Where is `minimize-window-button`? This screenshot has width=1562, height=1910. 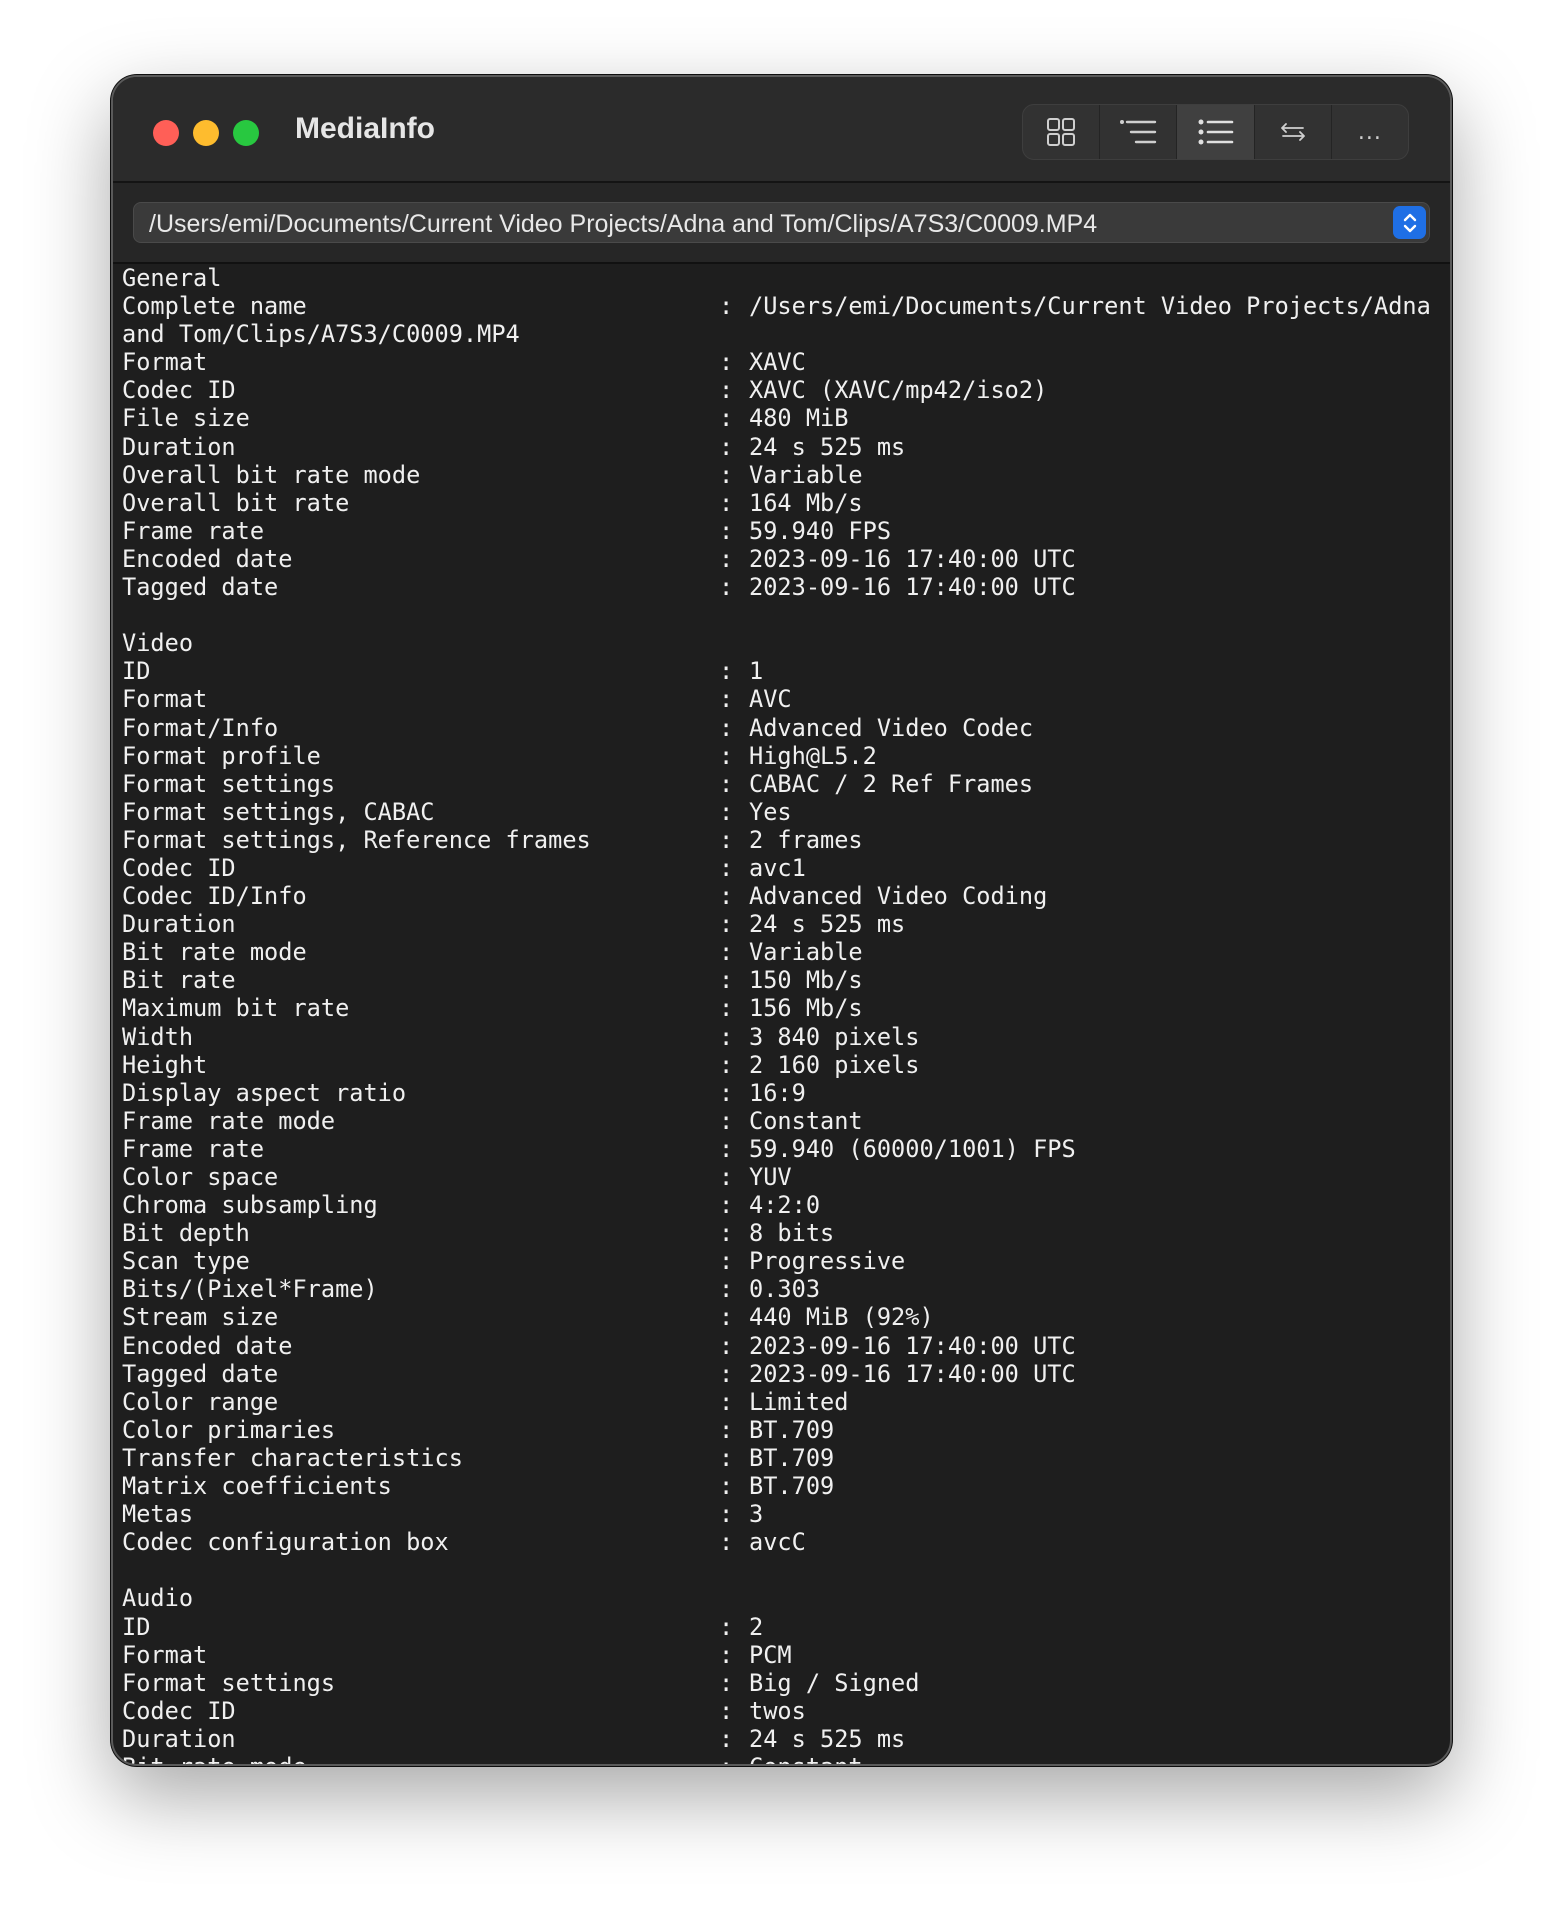 minimize-window-button is located at coordinates (206, 133).